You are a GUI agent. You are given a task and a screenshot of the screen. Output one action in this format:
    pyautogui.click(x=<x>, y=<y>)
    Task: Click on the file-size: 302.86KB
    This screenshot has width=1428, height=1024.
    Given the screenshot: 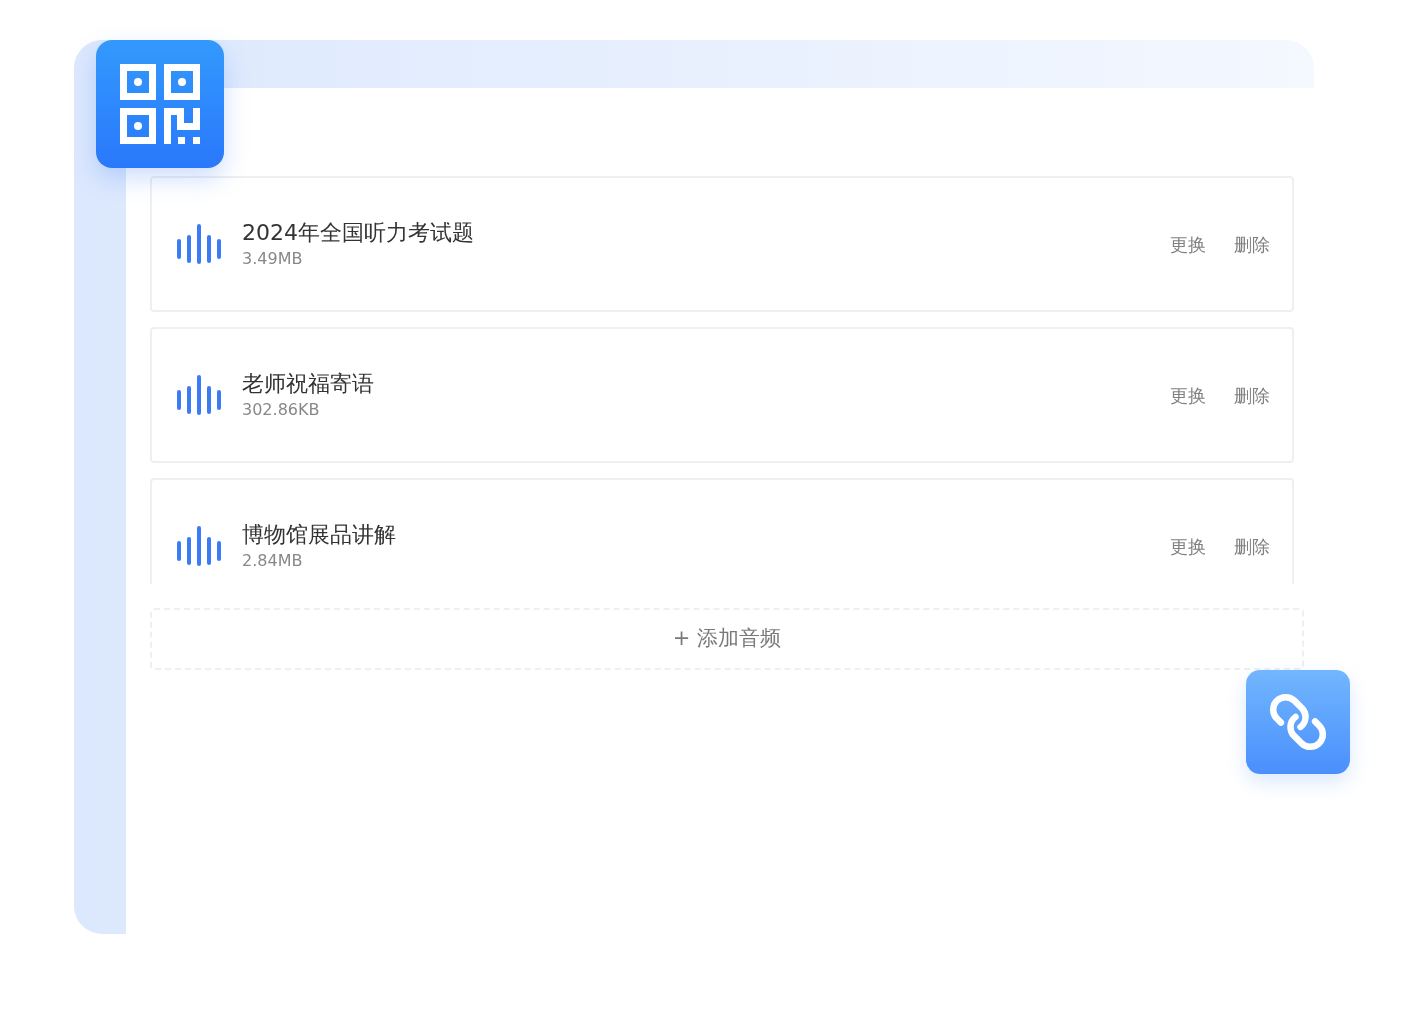 What is the action you would take?
    pyautogui.click(x=281, y=410)
    